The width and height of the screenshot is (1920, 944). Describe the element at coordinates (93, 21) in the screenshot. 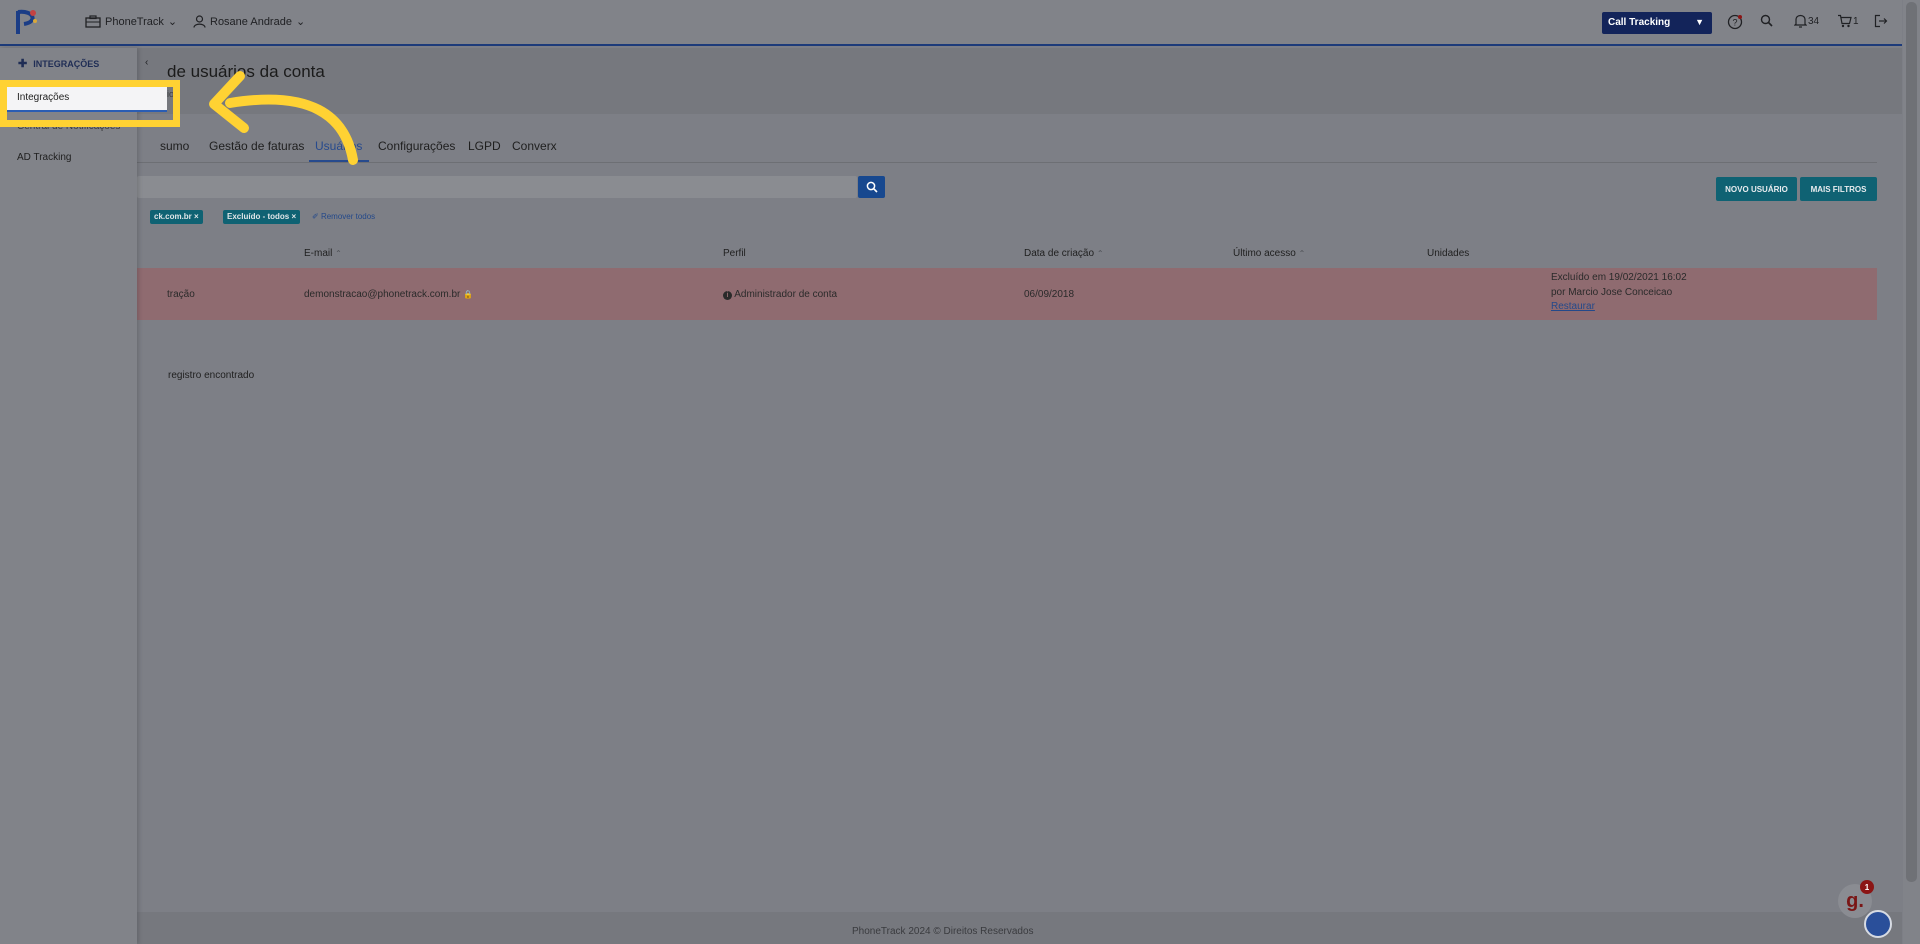

I see `briefcase-icon` at that location.